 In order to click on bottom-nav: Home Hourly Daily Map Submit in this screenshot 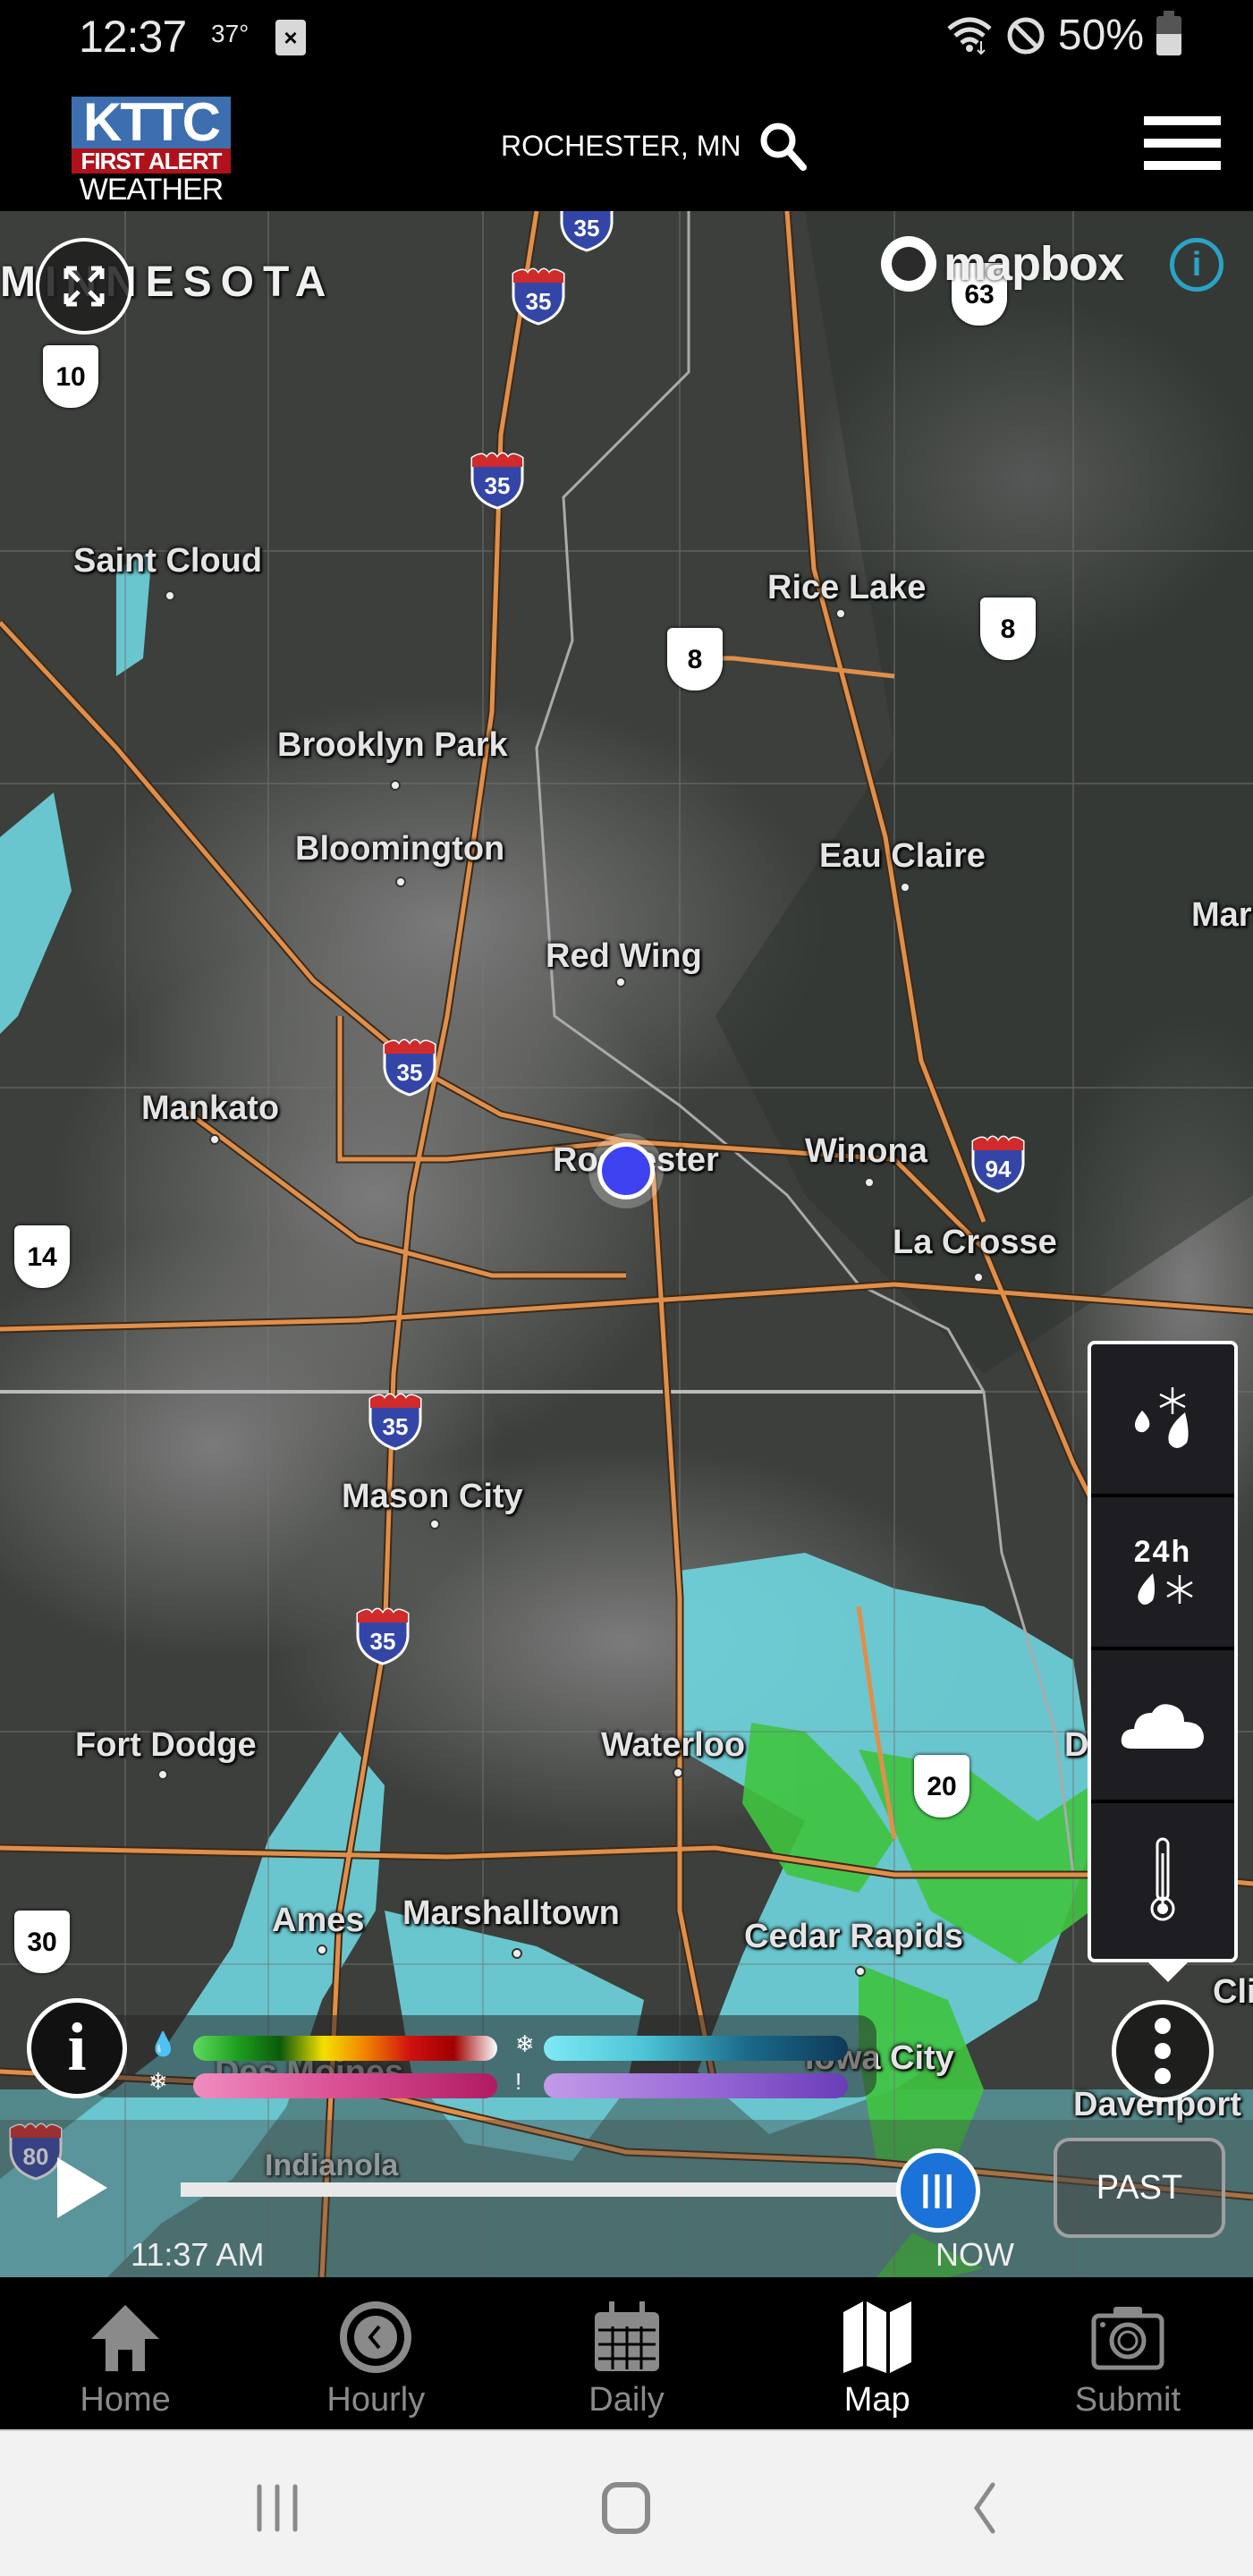, I will do `click(626, 2353)`.